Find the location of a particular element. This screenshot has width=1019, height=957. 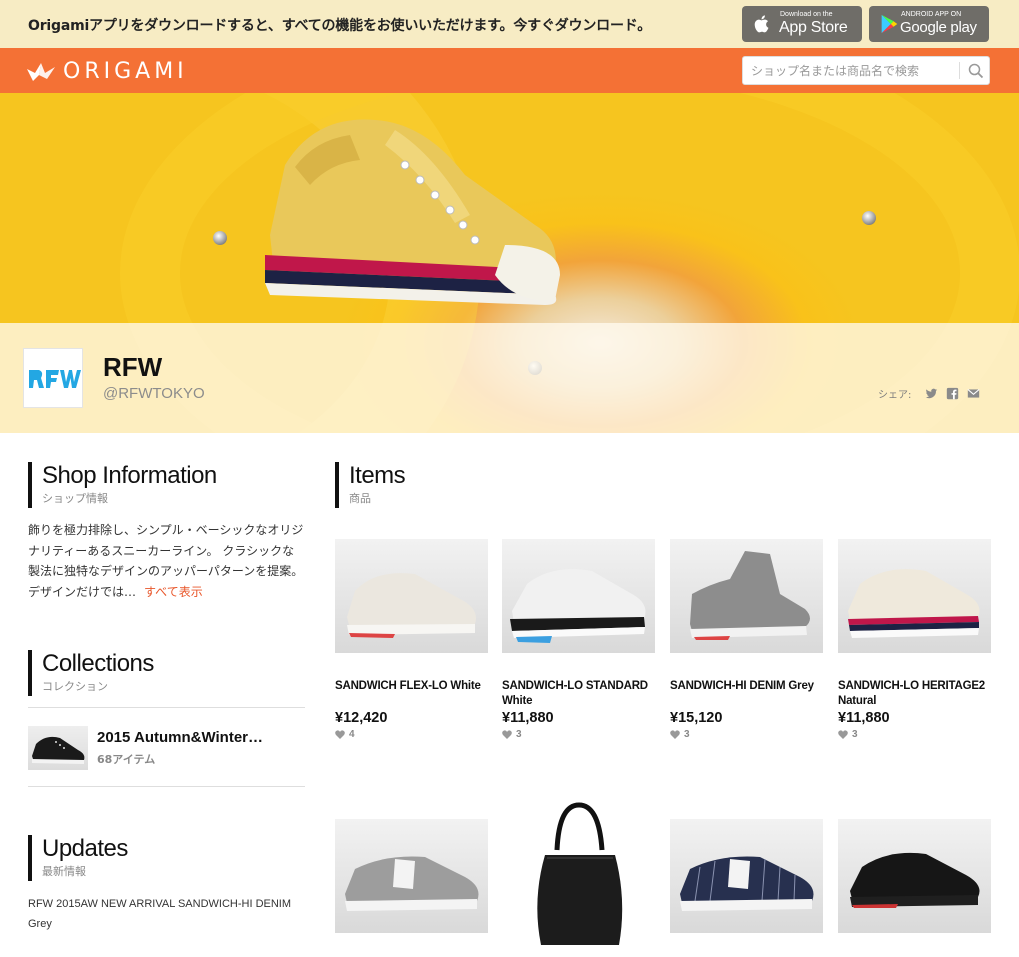

items-header: Items 商品 is located at coordinates (370, 485).